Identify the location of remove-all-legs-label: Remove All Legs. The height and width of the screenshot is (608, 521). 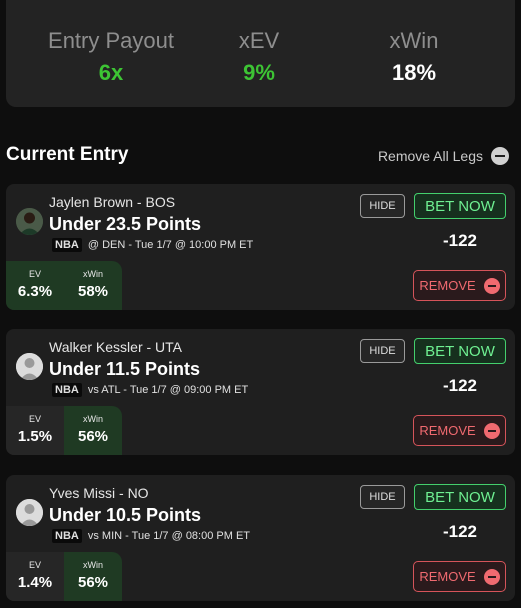
(430, 156).